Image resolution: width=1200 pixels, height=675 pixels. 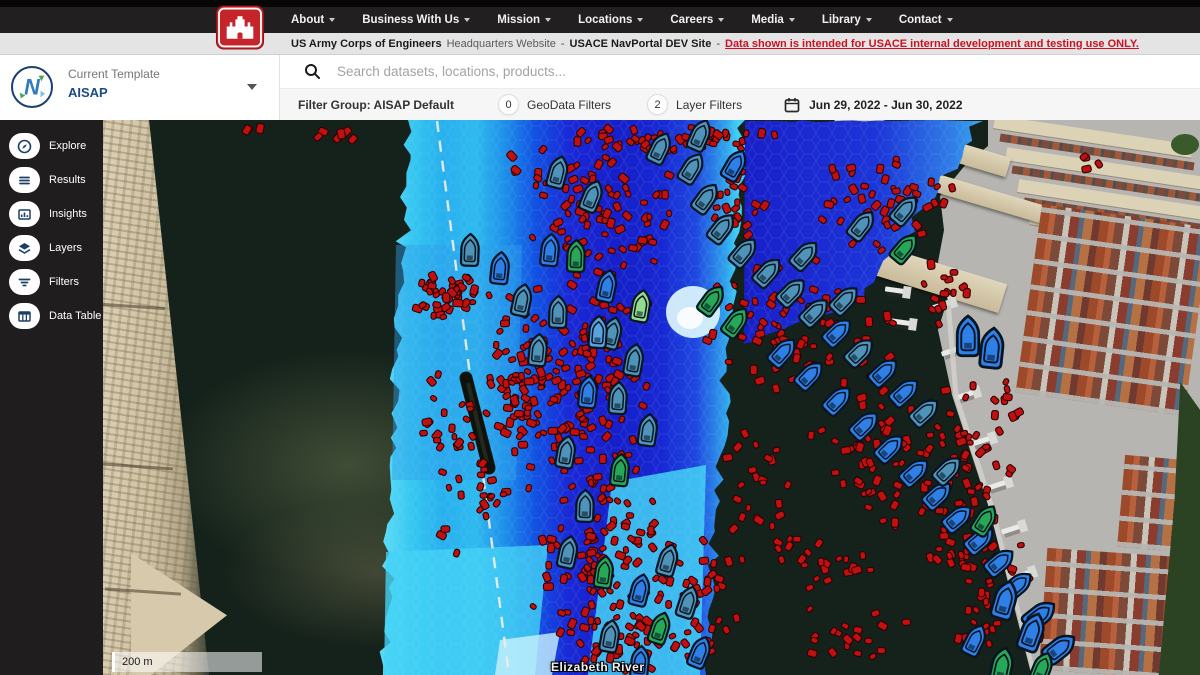 What do you see at coordinates (697, 71) in the screenshot?
I see `search-input` at bounding box center [697, 71].